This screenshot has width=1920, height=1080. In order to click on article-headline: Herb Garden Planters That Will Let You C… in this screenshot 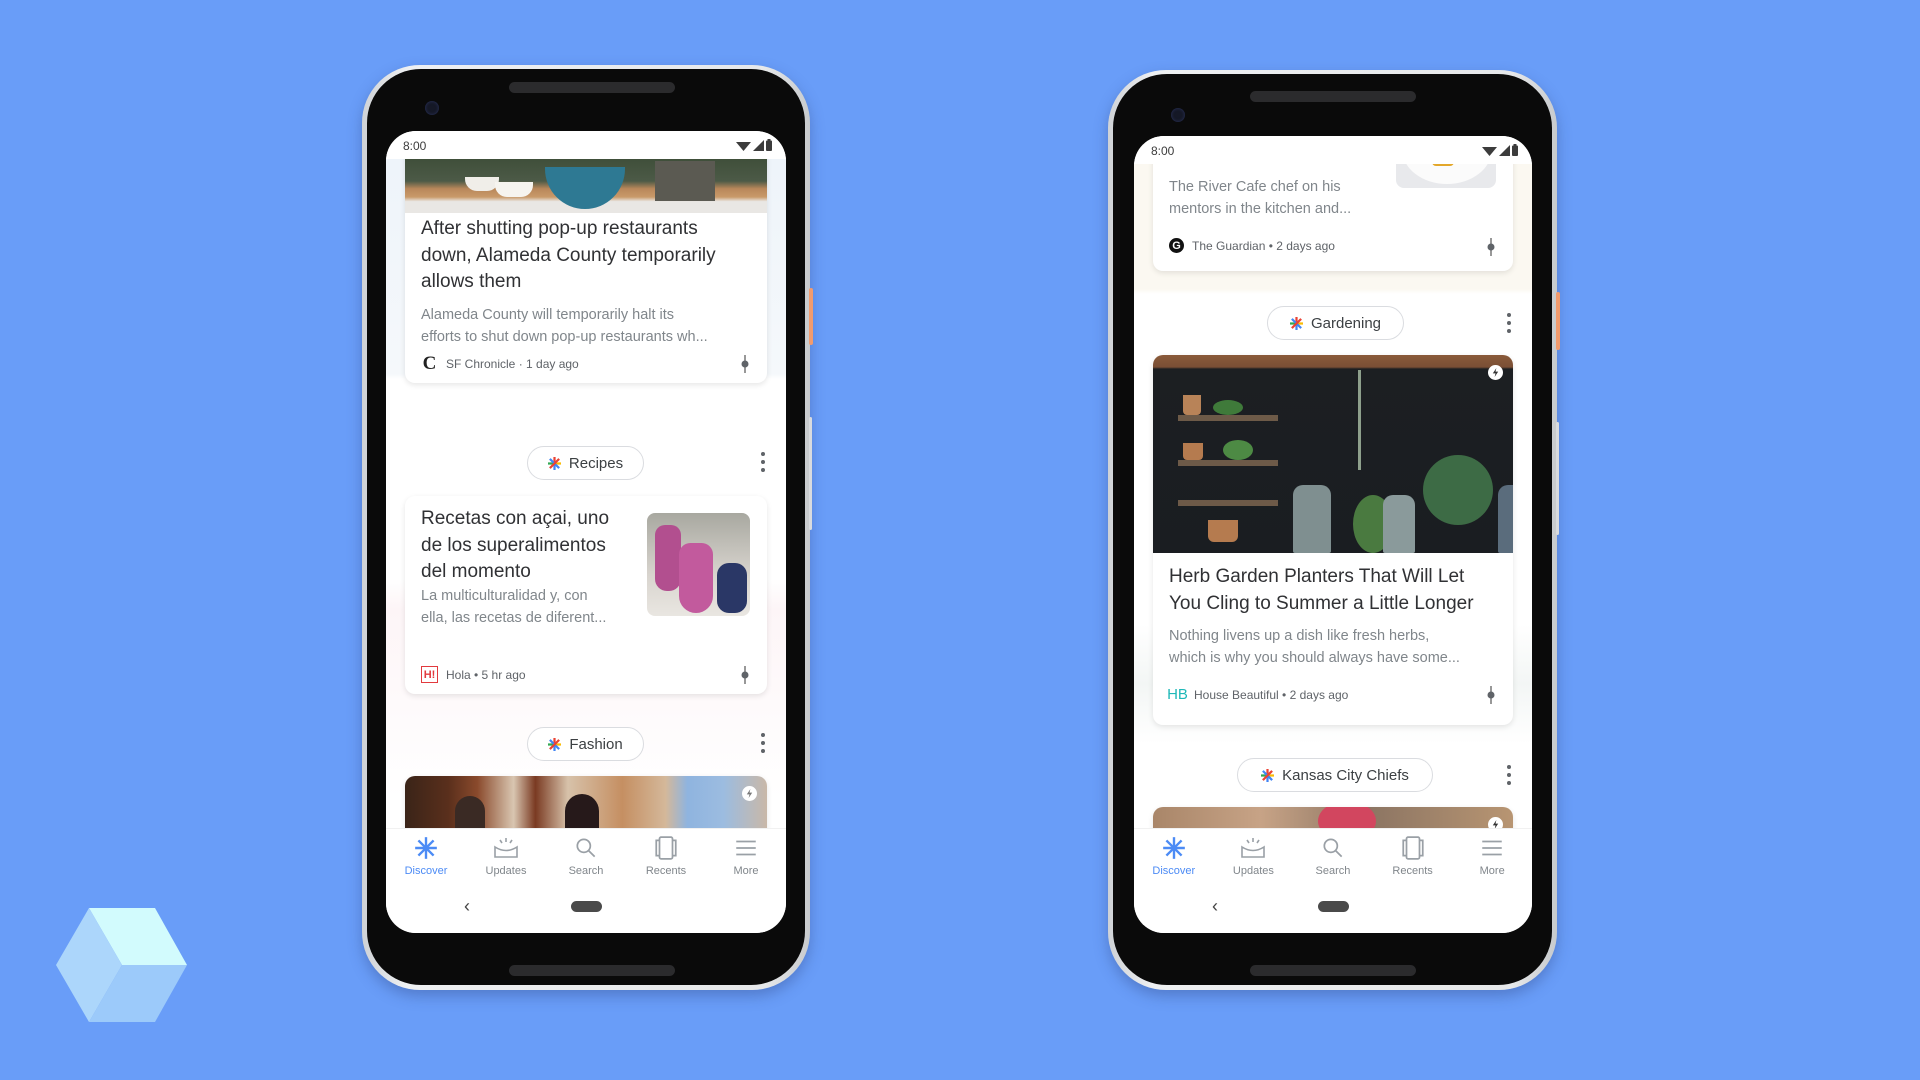, I will do `click(1333, 590)`.